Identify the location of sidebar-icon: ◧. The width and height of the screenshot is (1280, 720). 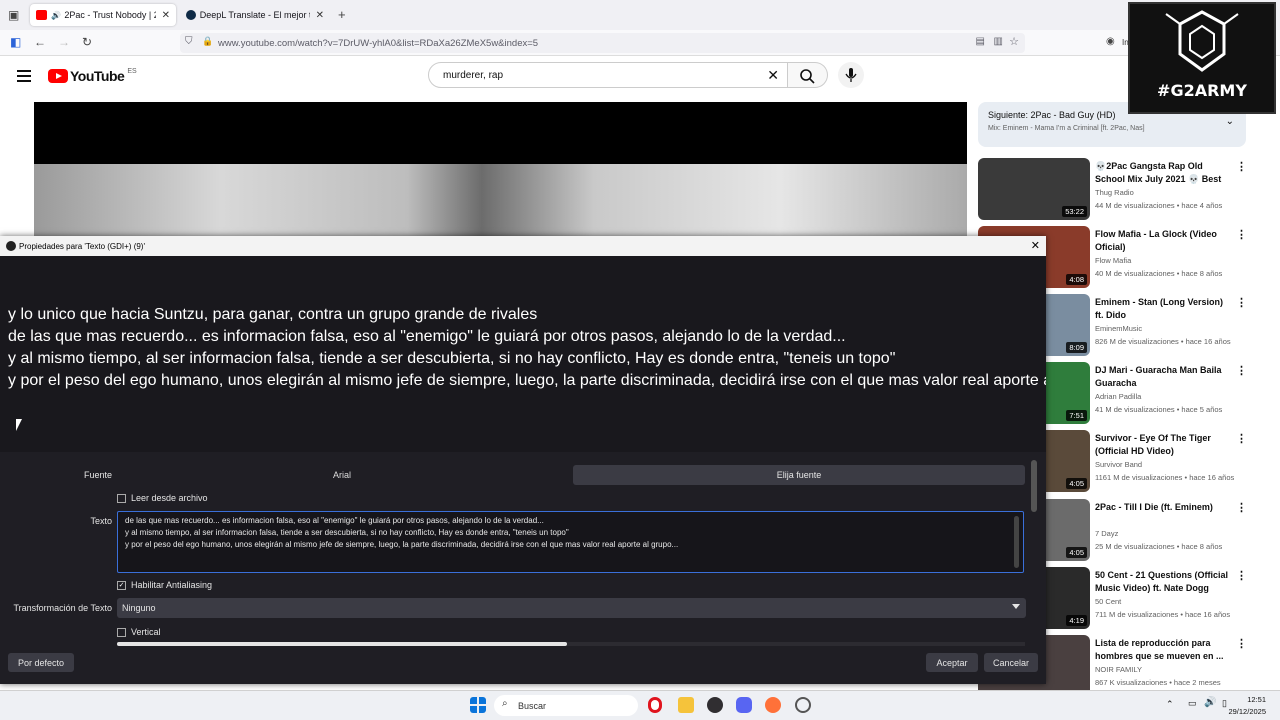
(15, 42).